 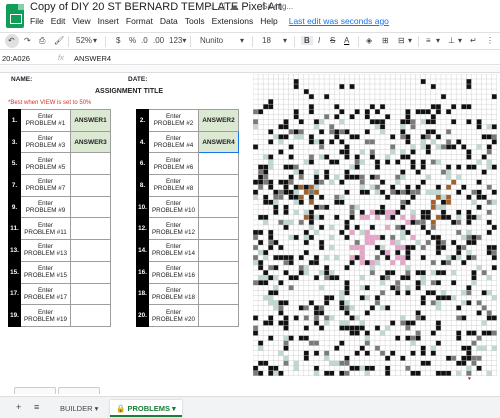 What do you see at coordinates (224, 7) in the screenshot?
I see `move-folder-icon: ⌸` at bounding box center [224, 7].